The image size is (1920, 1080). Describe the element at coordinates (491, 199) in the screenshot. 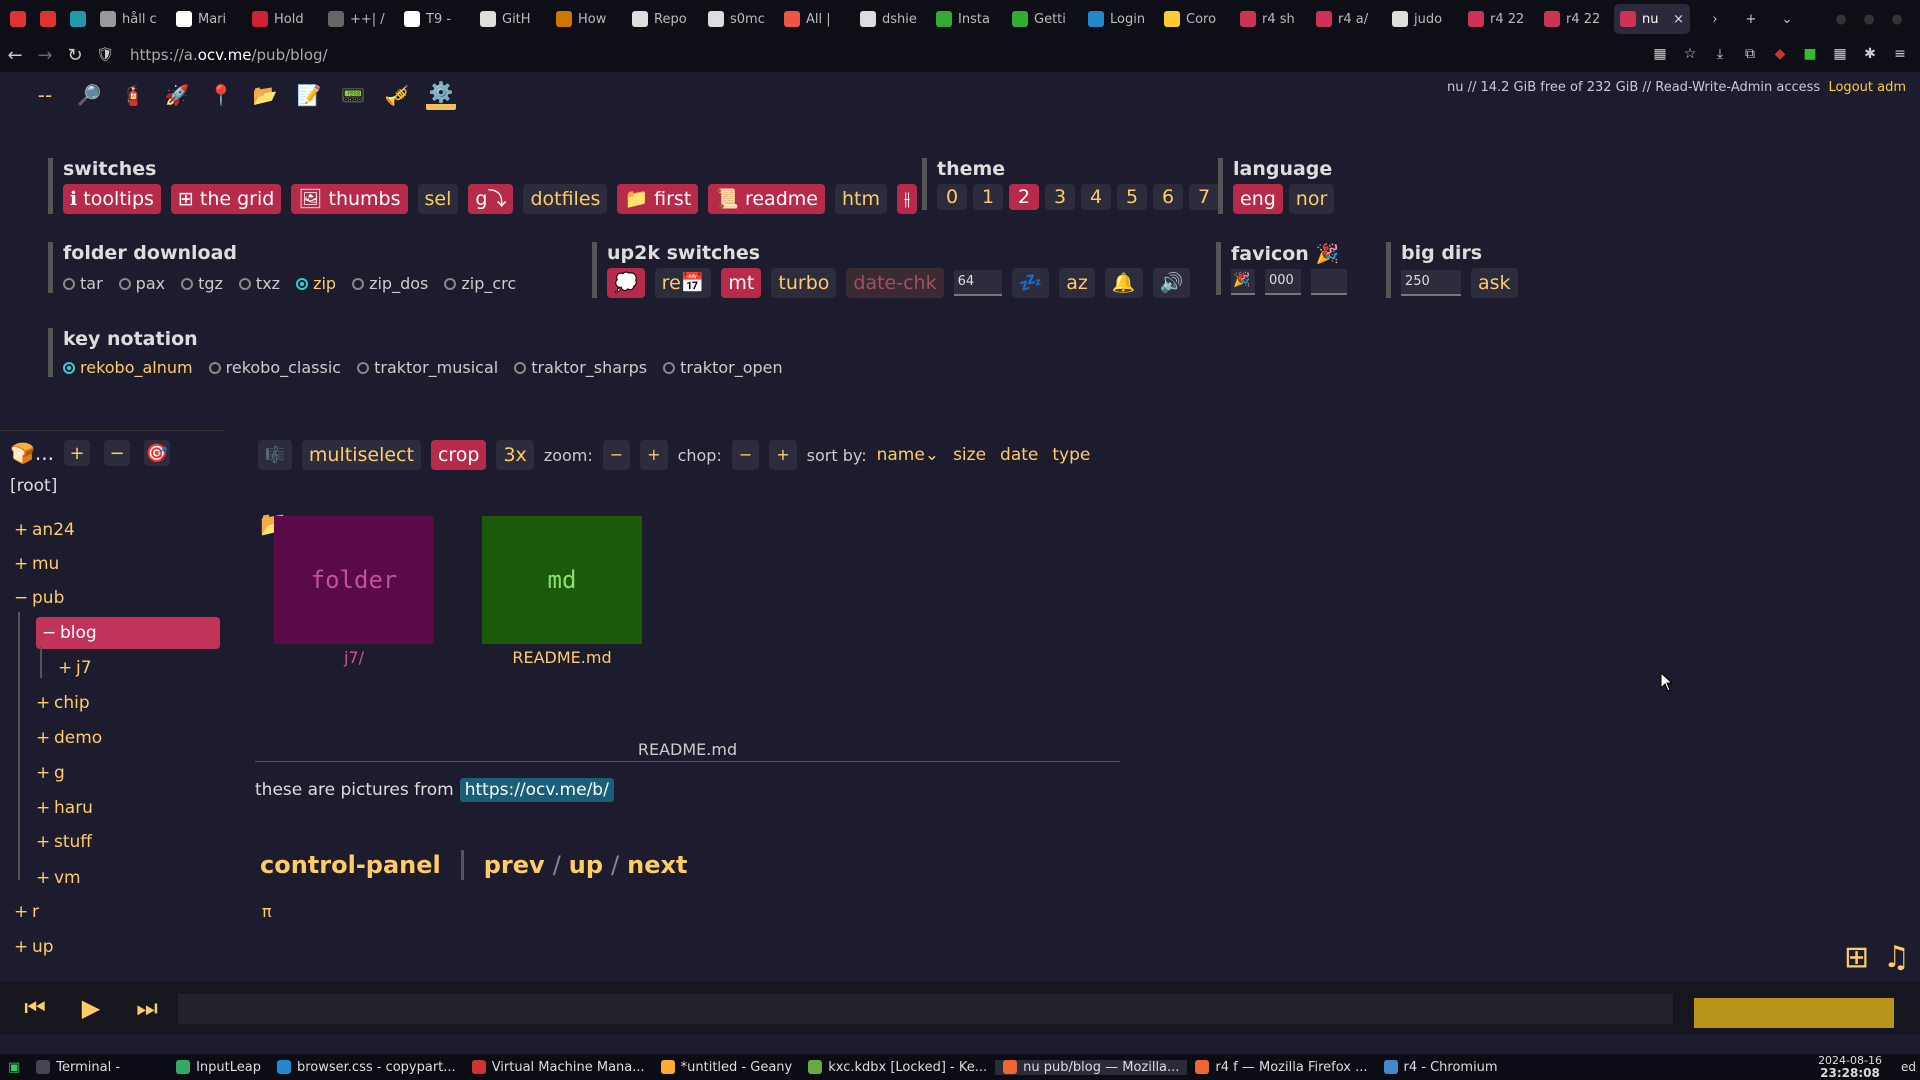

I see `switch-g: g⤵` at that location.